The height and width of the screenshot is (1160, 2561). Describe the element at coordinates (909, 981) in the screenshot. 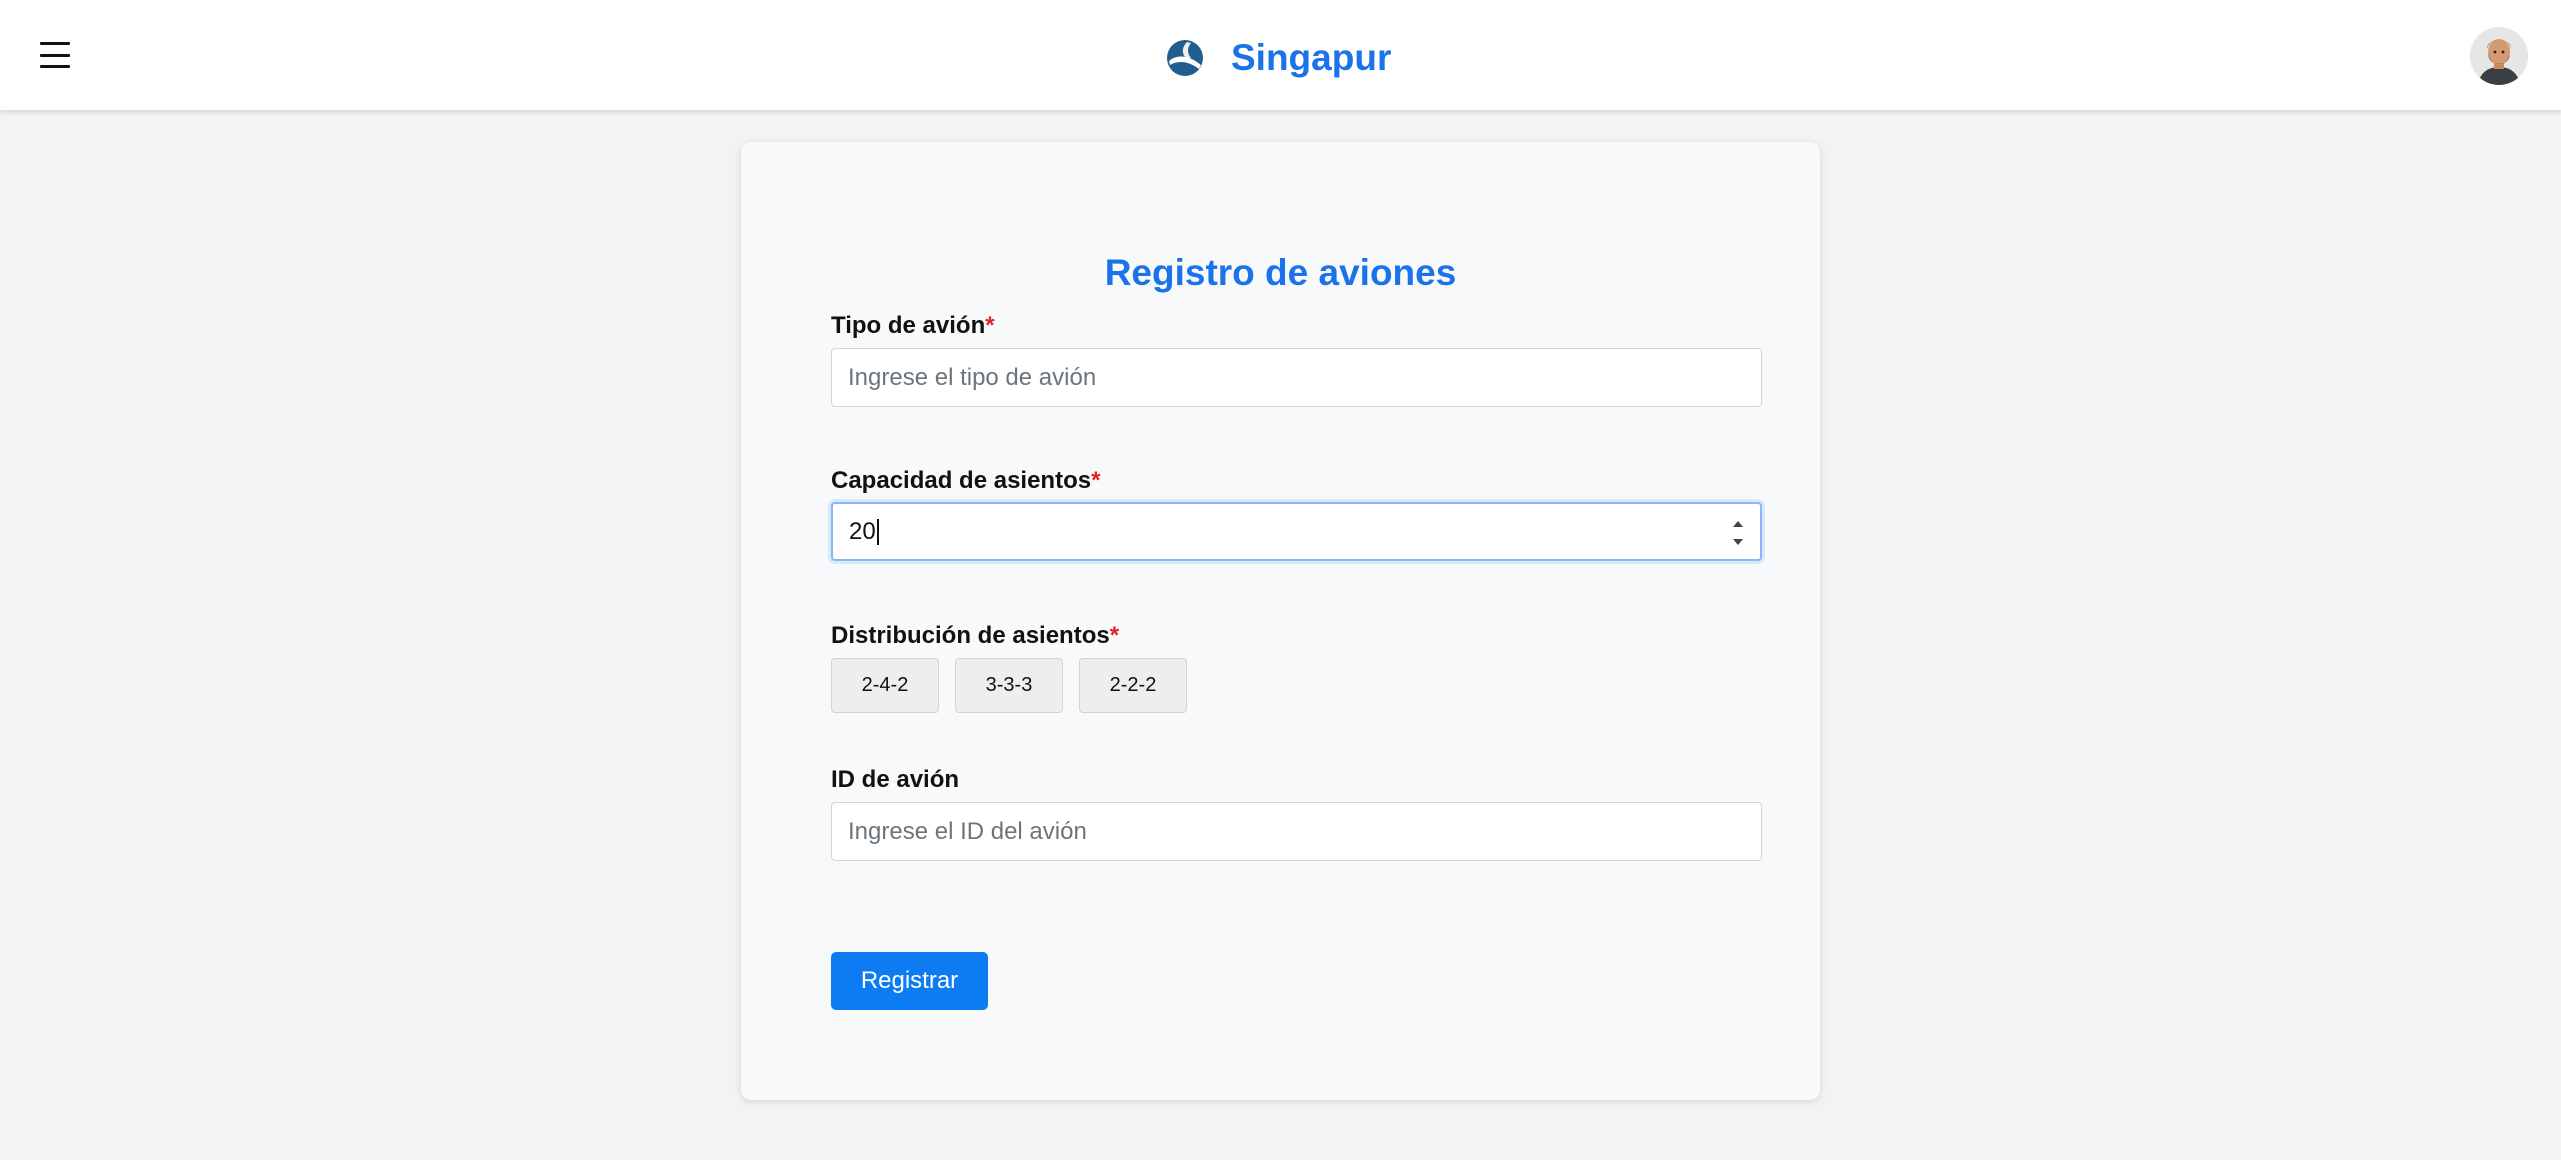

I see `register-button: Registrar` at that location.